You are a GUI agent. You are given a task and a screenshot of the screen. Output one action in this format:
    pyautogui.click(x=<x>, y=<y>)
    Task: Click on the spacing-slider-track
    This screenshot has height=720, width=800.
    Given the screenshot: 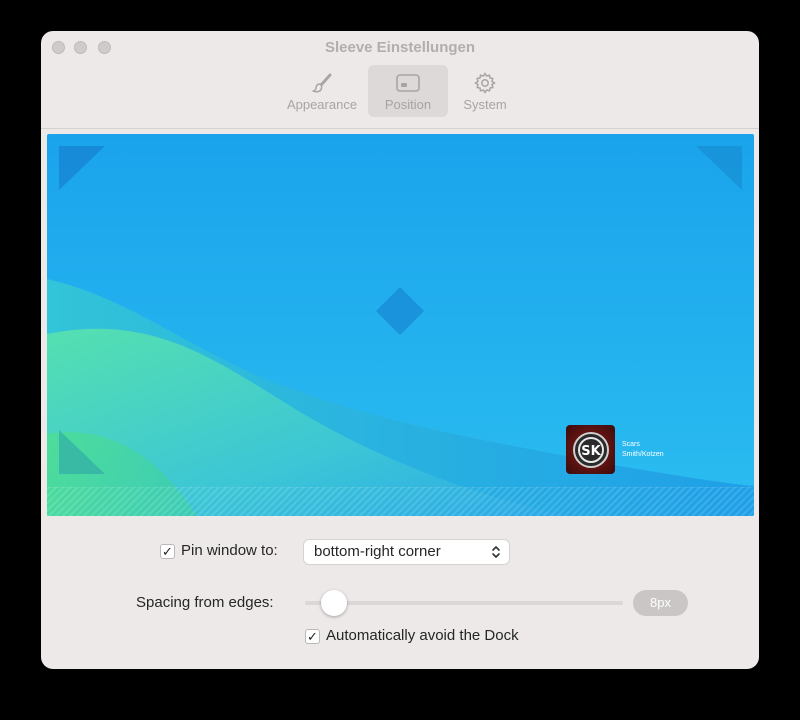 What is the action you would take?
    pyautogui.click(x=464, y=603)
    